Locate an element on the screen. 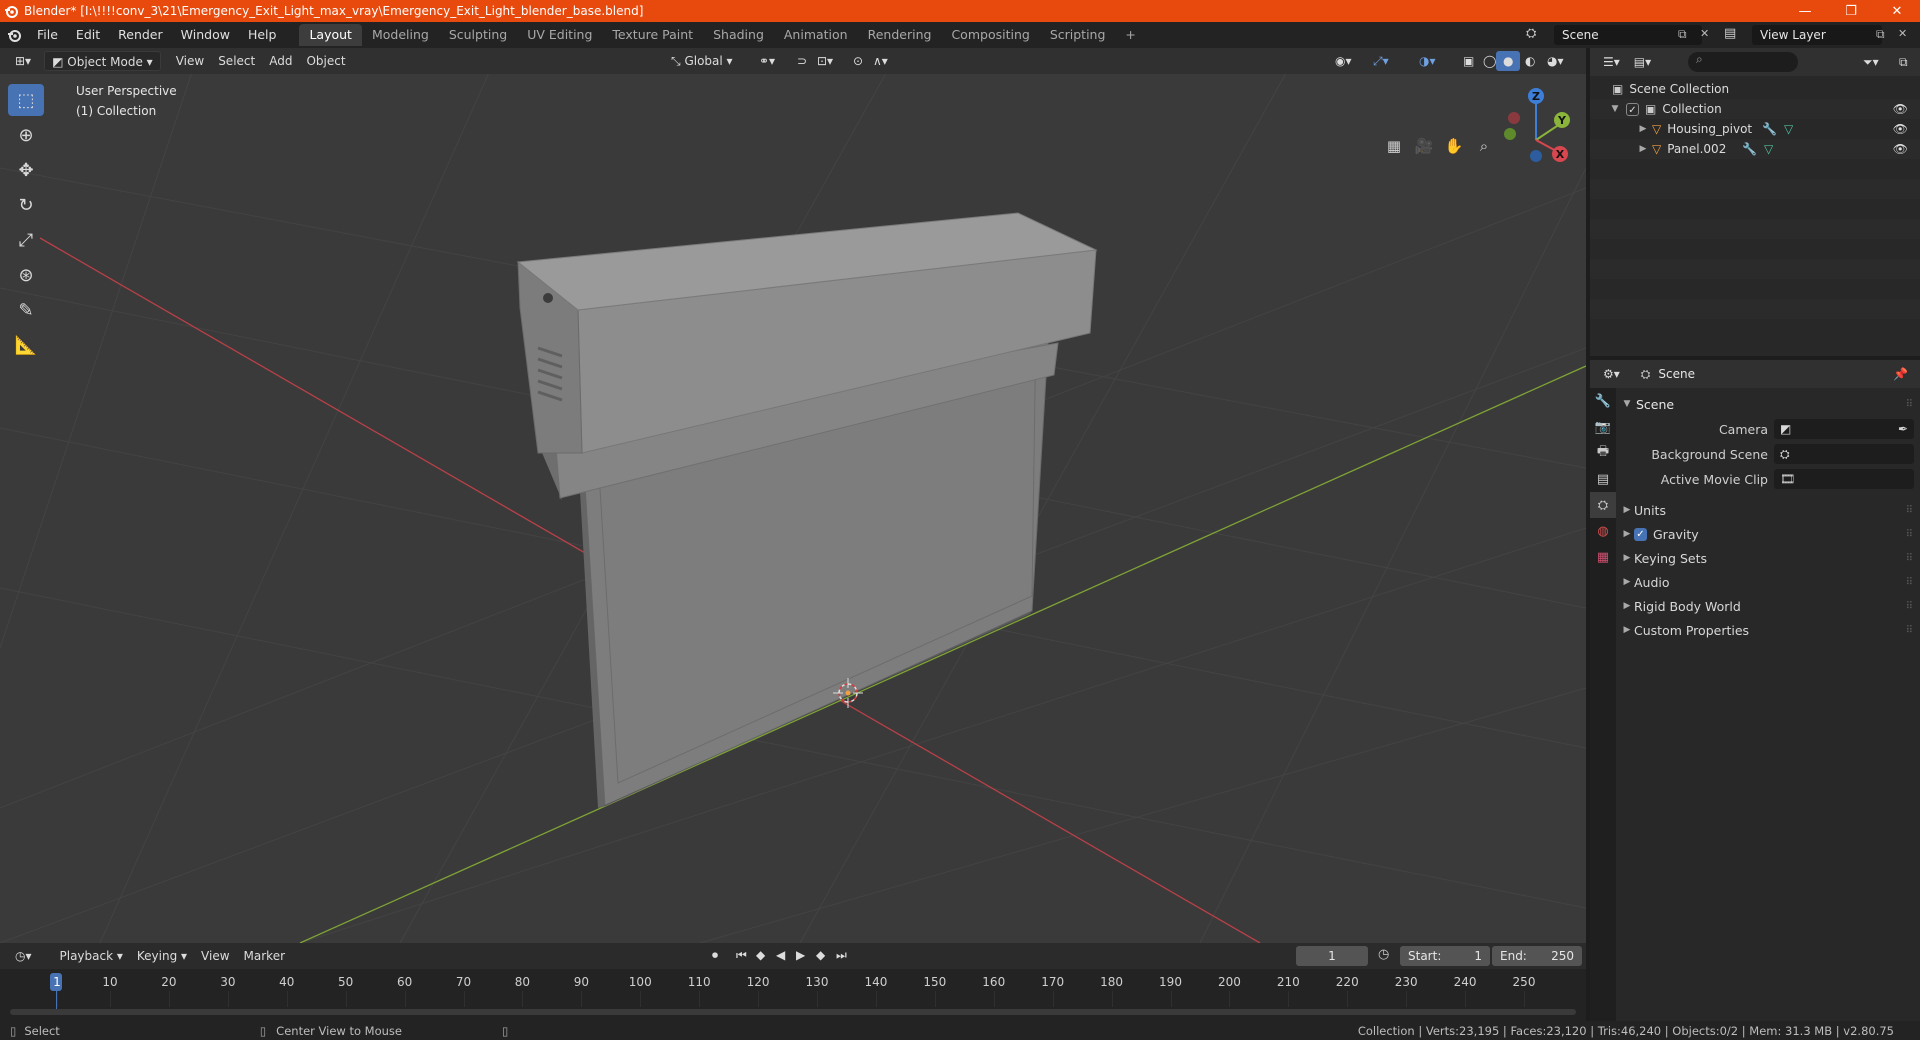 Image resolution: width=1920 pixels, height=1040 pixels. expand-collection-icon: ▼ is located at coordinates (1615, 109).